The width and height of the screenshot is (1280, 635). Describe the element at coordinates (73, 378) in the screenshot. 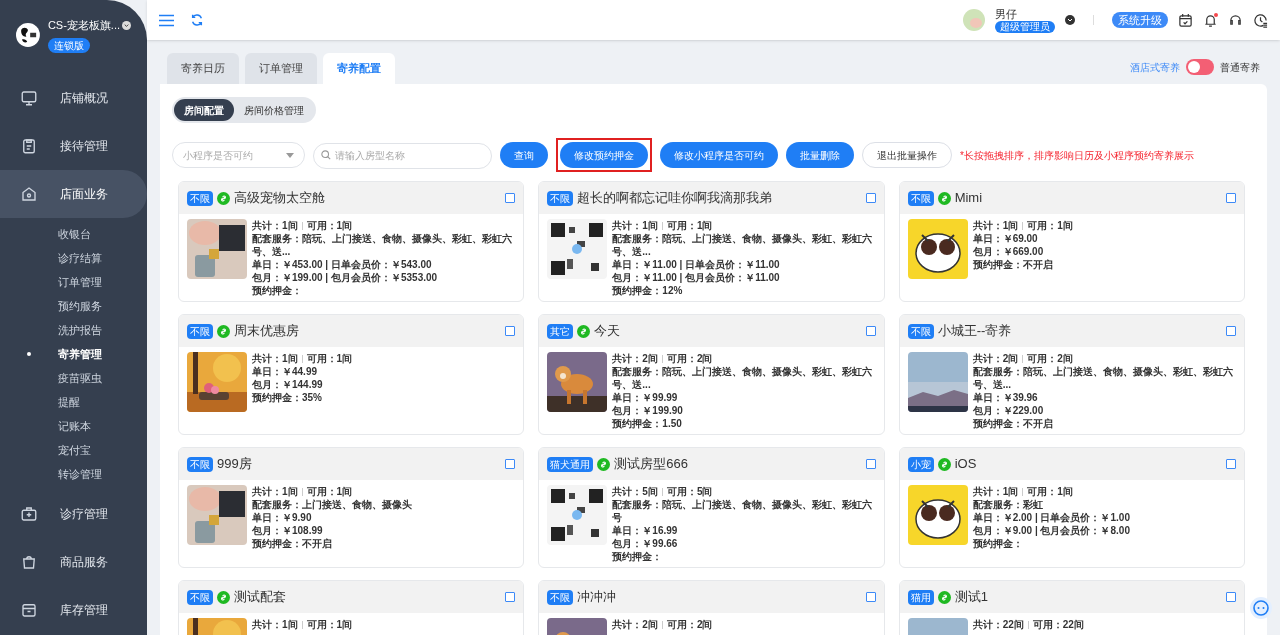

I see `submenu-item: 疫苗驱虫` at that location.